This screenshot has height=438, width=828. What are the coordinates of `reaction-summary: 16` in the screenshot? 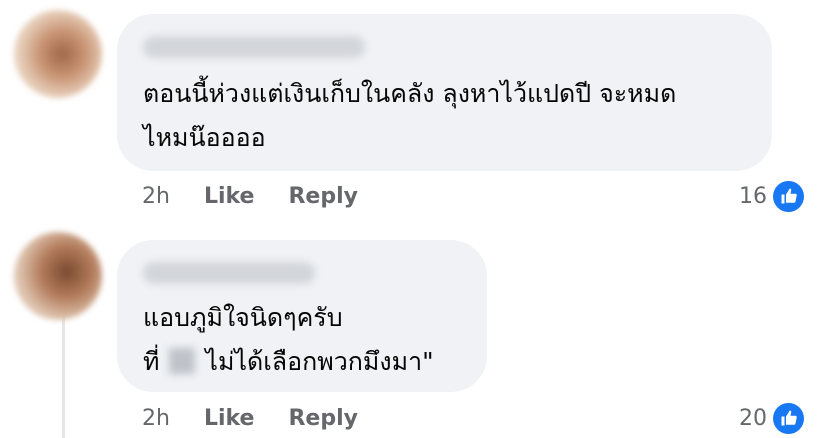 It's located at (771, 196).